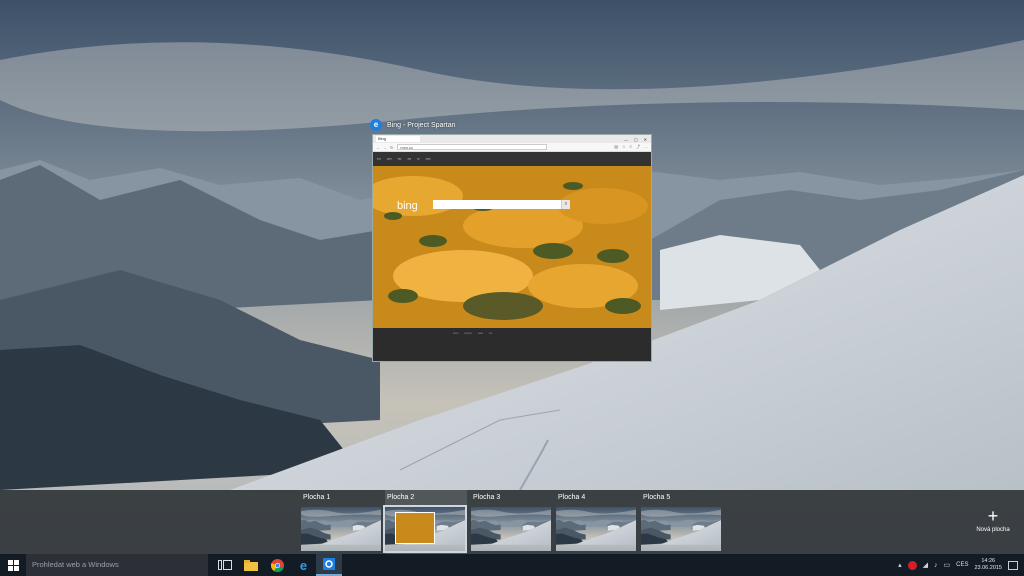 Image resolution: width=1024 pixels, height=576 pixels. Describe the element at coordinates (645, 139) in the screenshot. I see `close-icon: ✕` at that location.